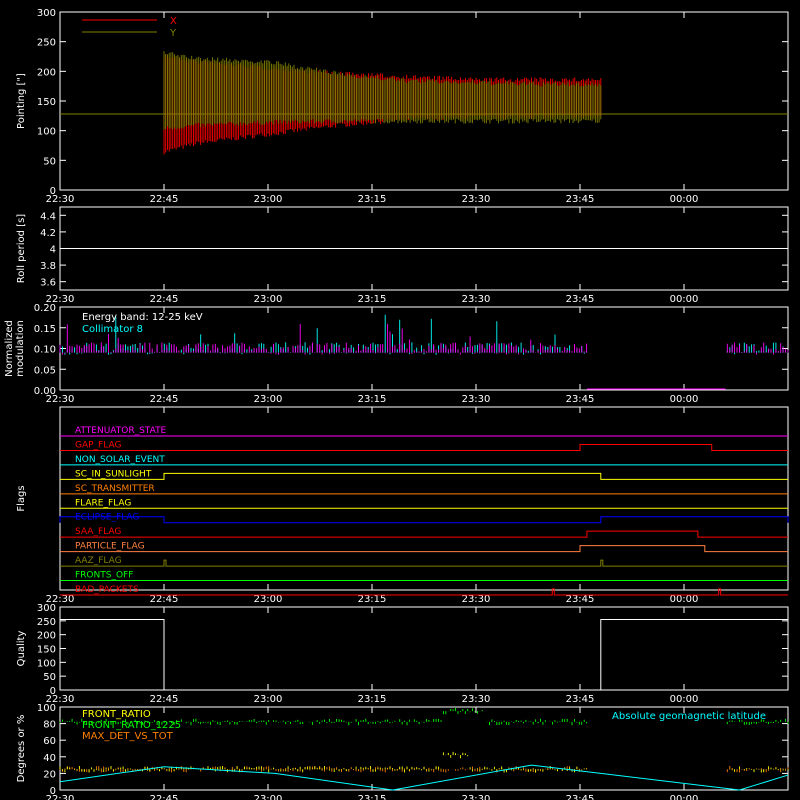 Image resolution: width=800 pixels, height=800 pixels. What do you see at coordinates (131, 725) in the screenshot?
I see `legend-front-ratio-1225: FRONT_RATIO_1225` at bounding box center [131, 725].